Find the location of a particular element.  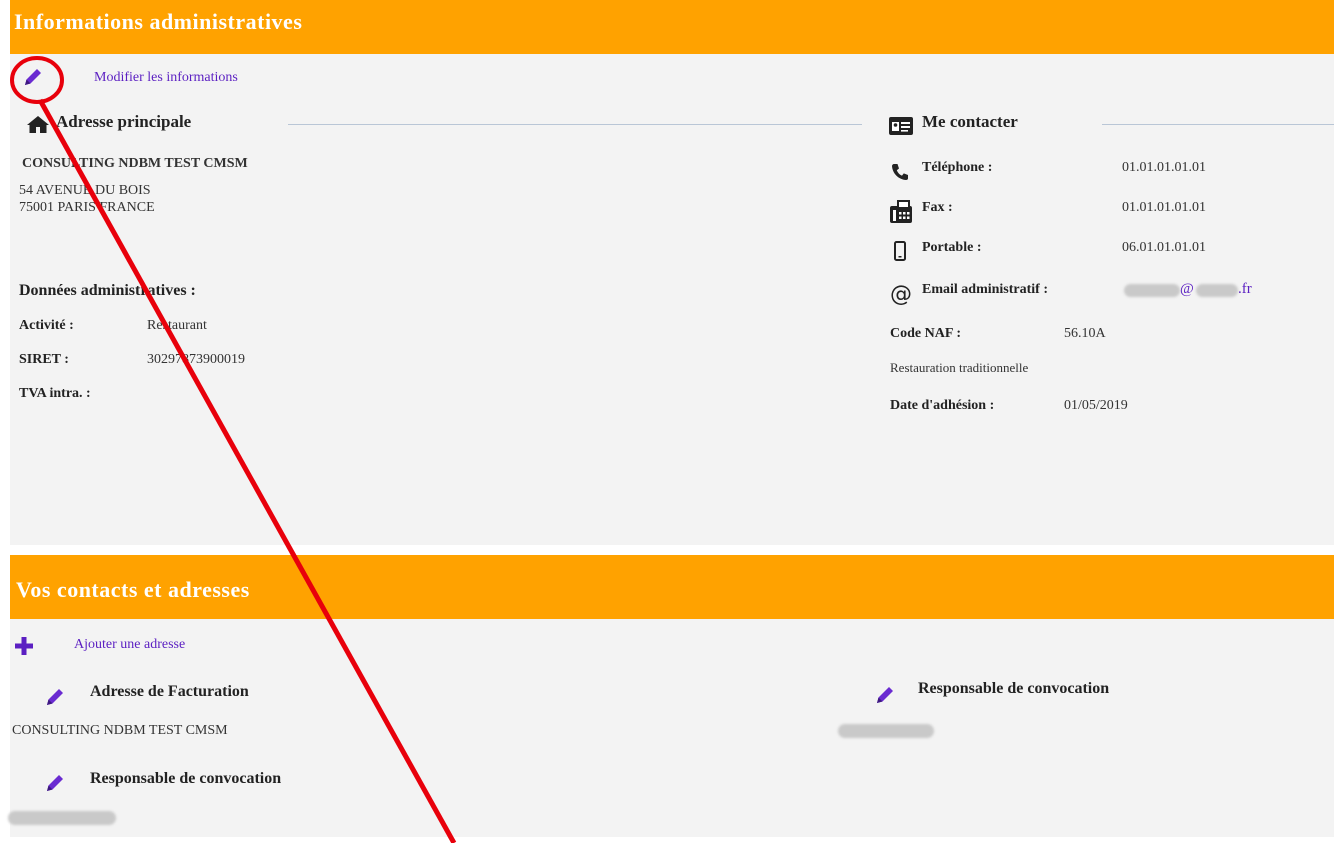

contact-card-icon is located at coordinates (901, 126).